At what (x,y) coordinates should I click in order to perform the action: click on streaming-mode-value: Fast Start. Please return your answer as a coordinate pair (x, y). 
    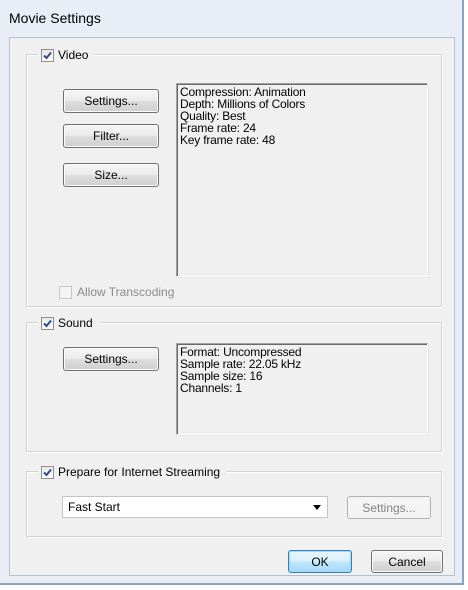
    Looking at the image, I should click on (94, 507).